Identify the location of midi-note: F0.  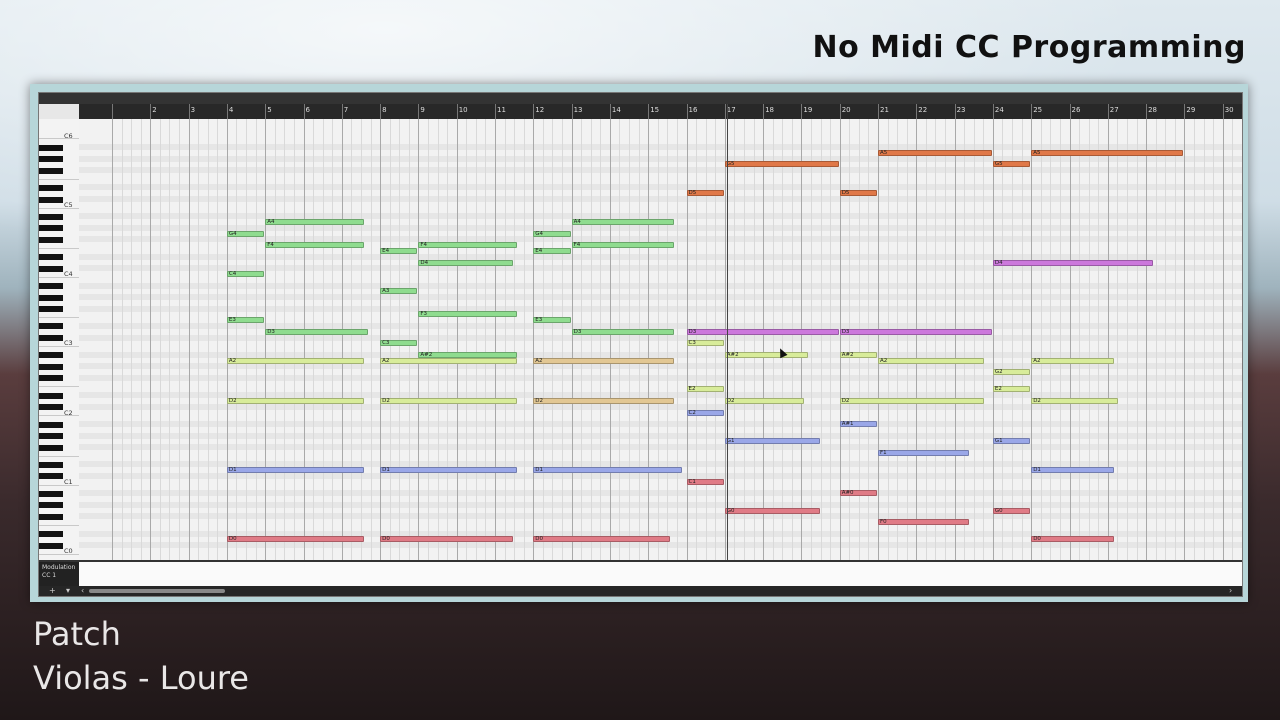
(923, 522).